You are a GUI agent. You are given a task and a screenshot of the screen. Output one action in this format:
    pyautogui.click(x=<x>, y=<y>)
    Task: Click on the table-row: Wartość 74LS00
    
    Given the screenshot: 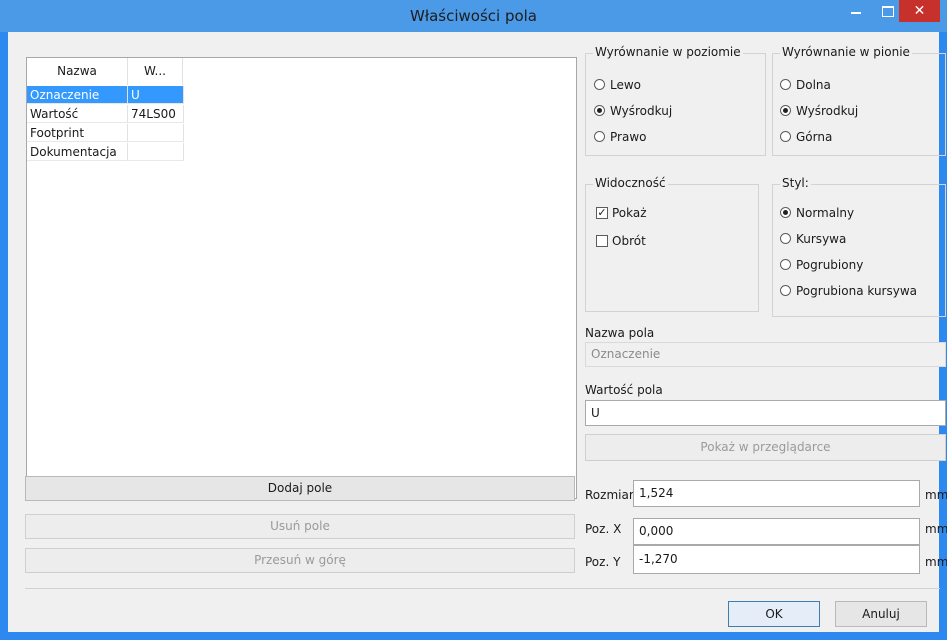 What is the action you would take?
    pyautogui.click(x=301, y=114)
    